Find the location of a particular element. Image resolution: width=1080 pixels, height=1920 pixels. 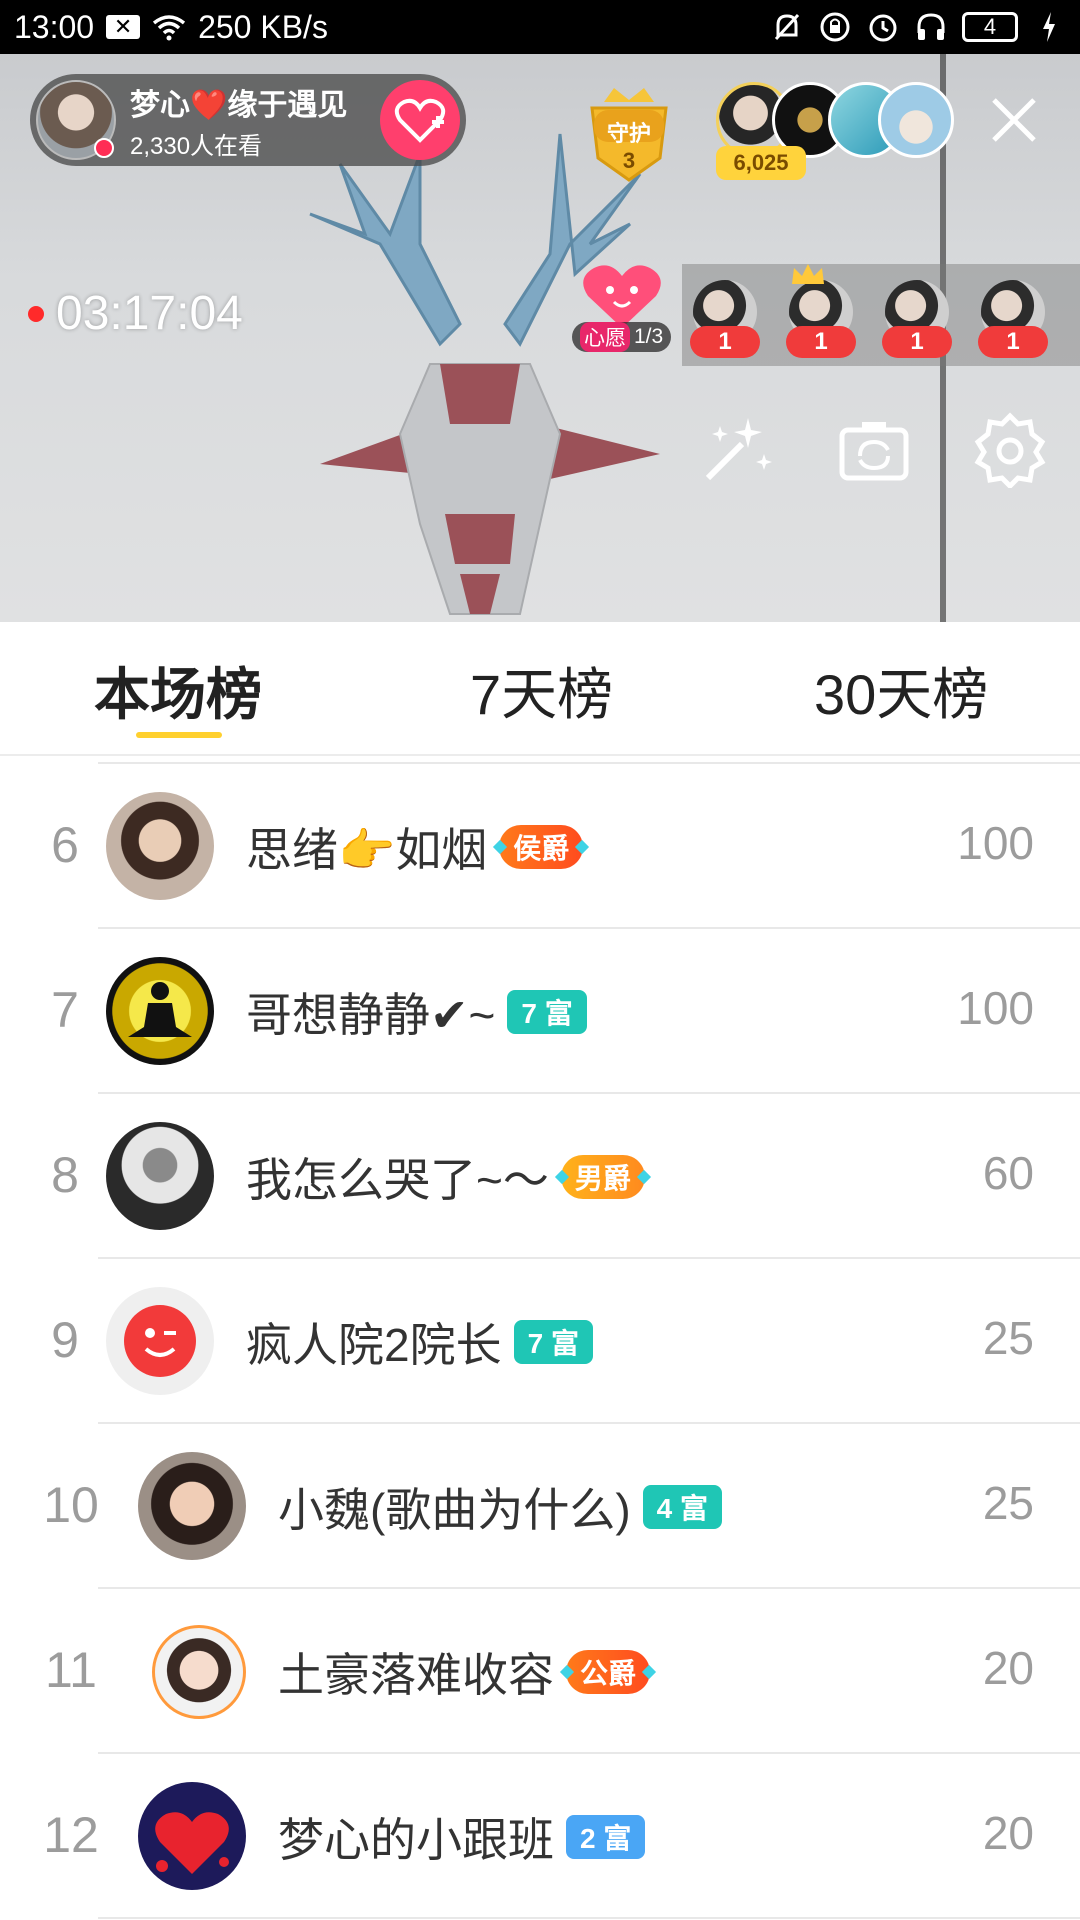

meditation-silhouette-icon is located at coordinates (160, 1009).